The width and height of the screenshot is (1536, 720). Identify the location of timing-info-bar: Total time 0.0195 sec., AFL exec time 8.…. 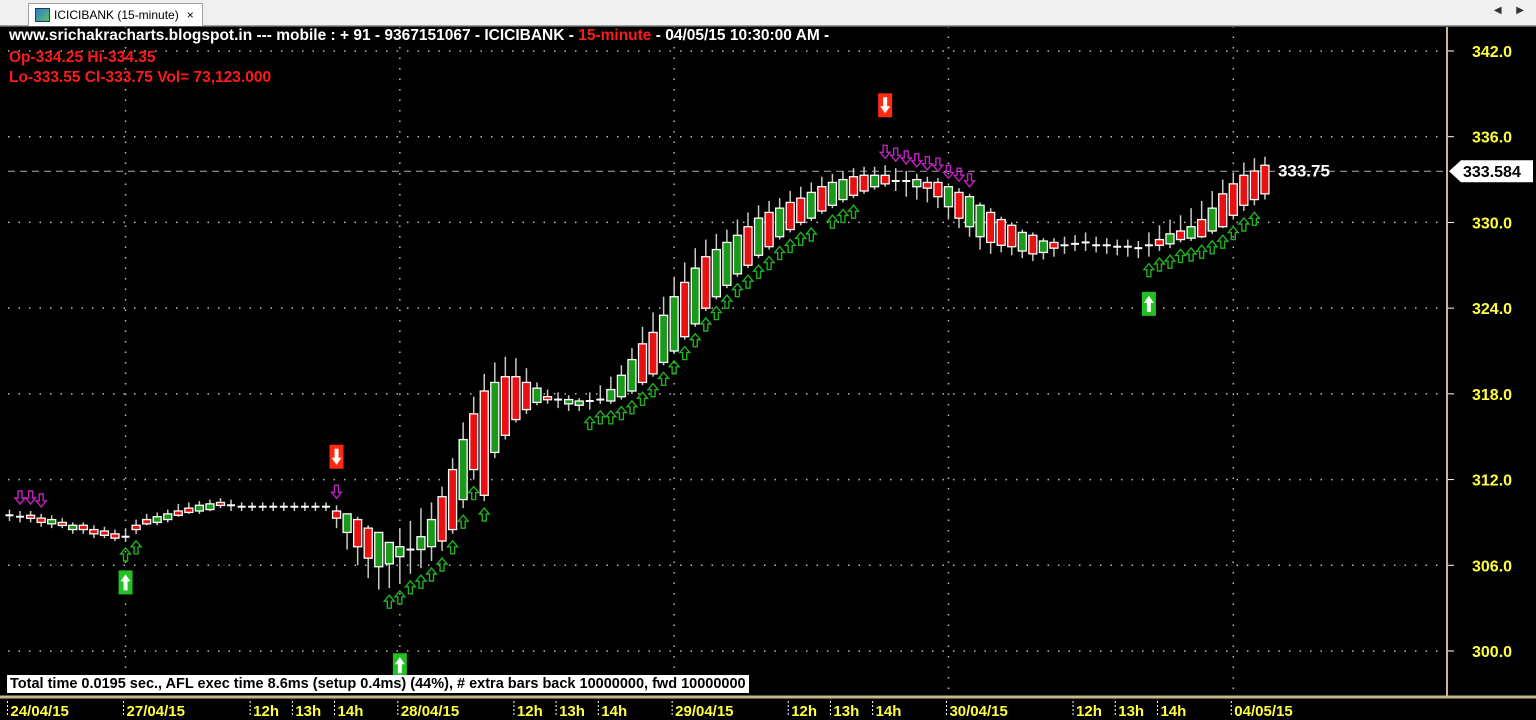
(378, 684).